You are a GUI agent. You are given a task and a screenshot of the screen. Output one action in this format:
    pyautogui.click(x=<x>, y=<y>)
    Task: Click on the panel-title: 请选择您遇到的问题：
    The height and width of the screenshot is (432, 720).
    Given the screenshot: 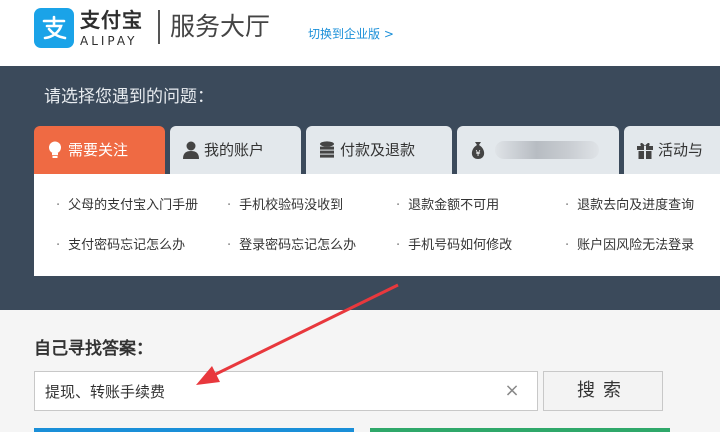 What is the action you would take?
    pyautogui.click(x=129, y=97)
    